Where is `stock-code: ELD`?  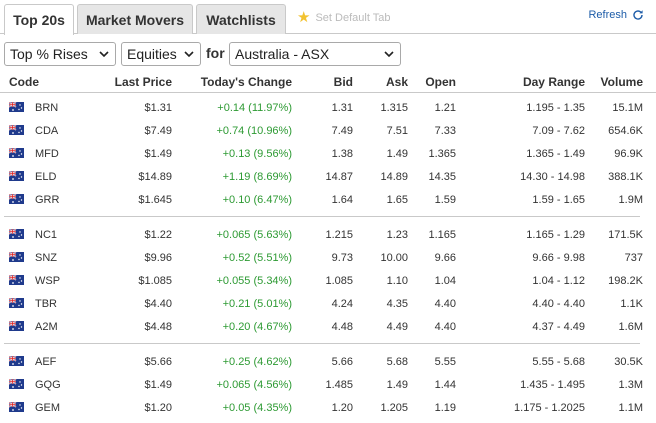 stock-code: ELD is located at coordinates (45, 177).